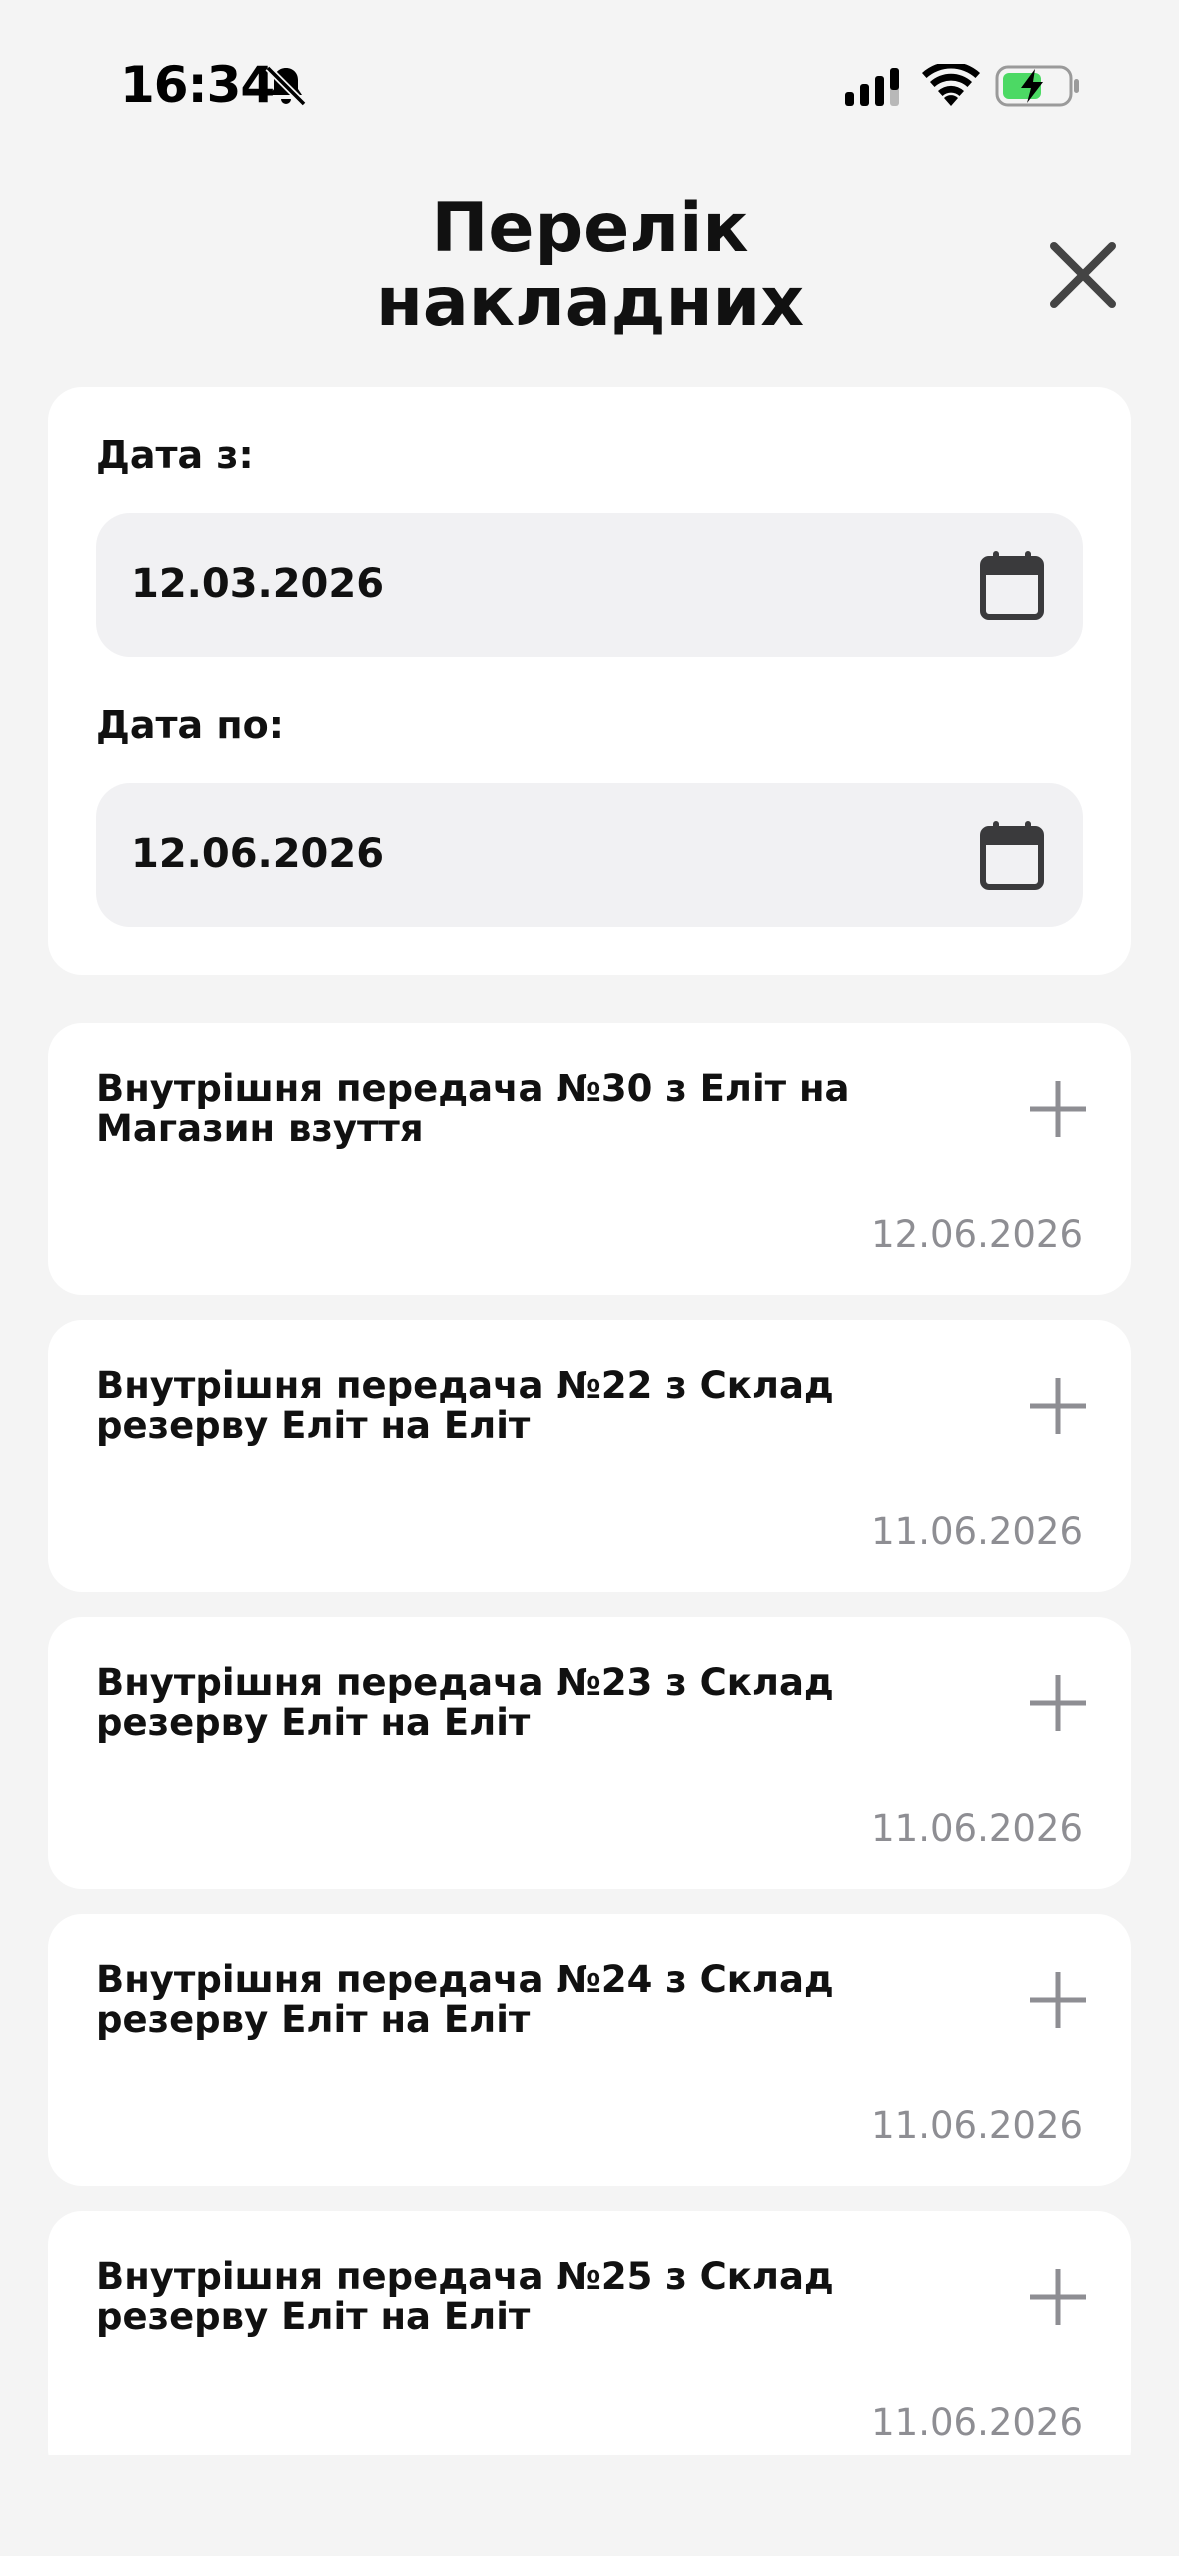 The height and width of the screenshot is (2556, 1179). I want to click on date-from-label: Дата з:, so click(175, 455).